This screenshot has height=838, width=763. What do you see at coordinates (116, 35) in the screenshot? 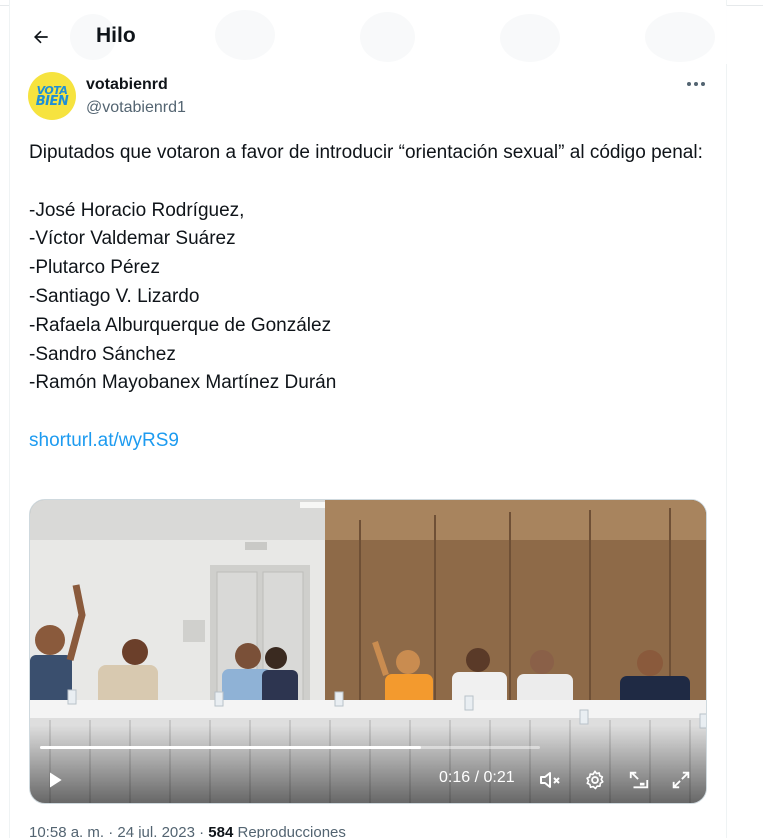
I see `page-title: Hilo` at bounding box center [116, 35].